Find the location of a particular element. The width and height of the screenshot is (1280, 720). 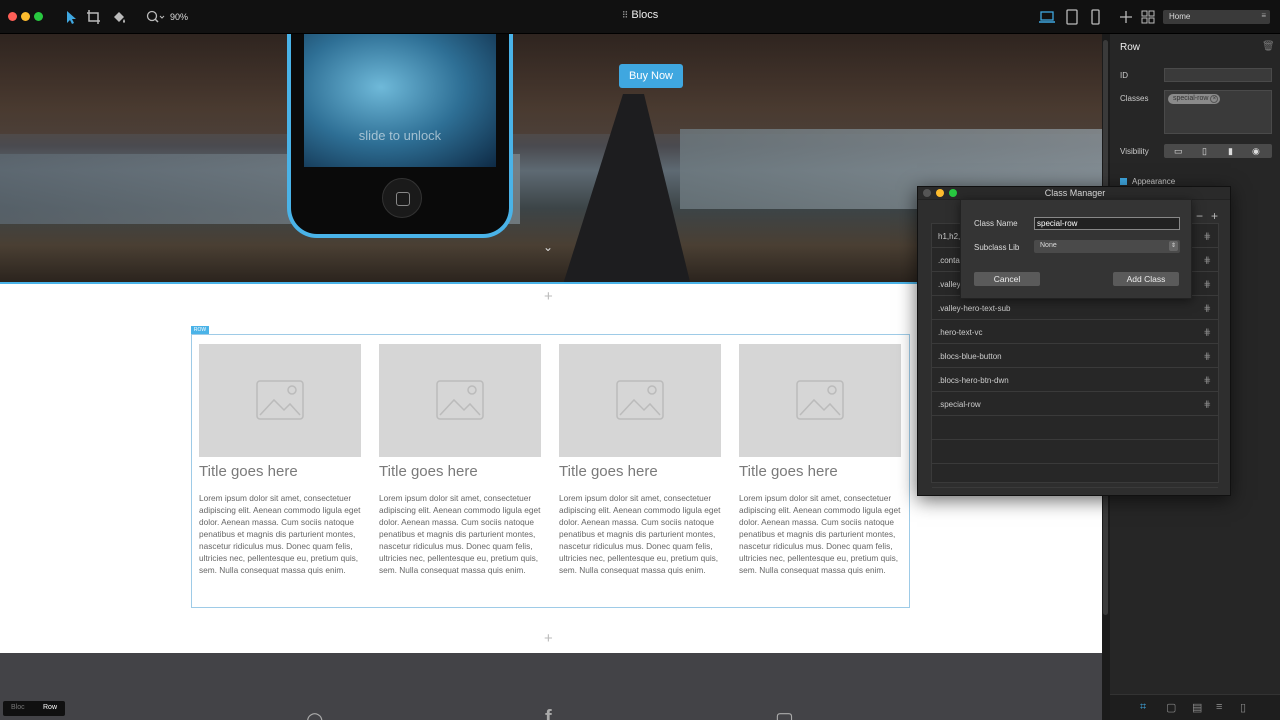

toolbar: 90% ⠿ Blocs Home ≡ is located at coordinates (640, 17).